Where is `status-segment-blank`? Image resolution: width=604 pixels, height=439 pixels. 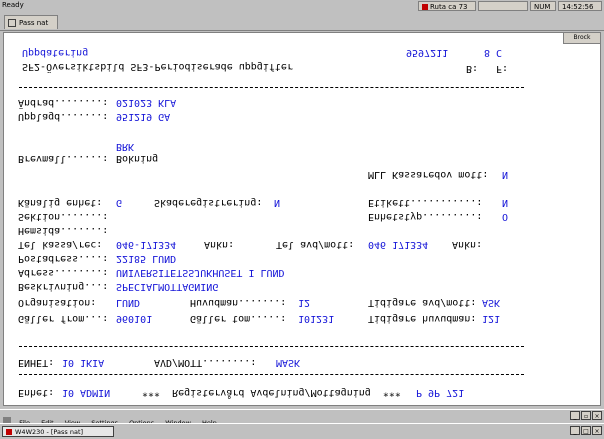
status-segment-blank is located at coordinates (503, 6).